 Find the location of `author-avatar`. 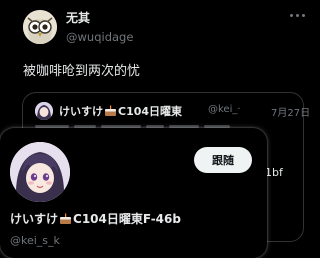

author-avatar is located at coordinates (40, 27).